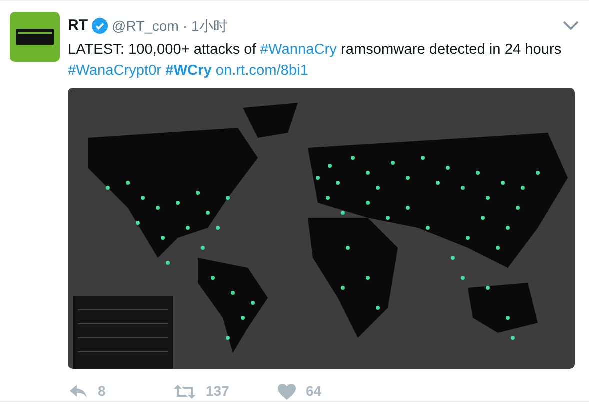 The height and width of the screenshot is (406, 589). I want to click on hashtag-link: #WCry, so click(189, 71).